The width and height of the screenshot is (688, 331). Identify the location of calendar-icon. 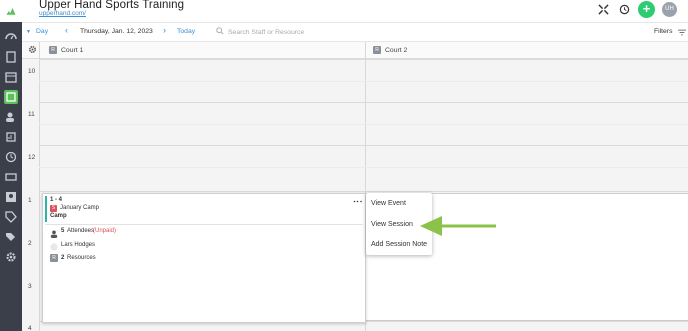
(11, 77).